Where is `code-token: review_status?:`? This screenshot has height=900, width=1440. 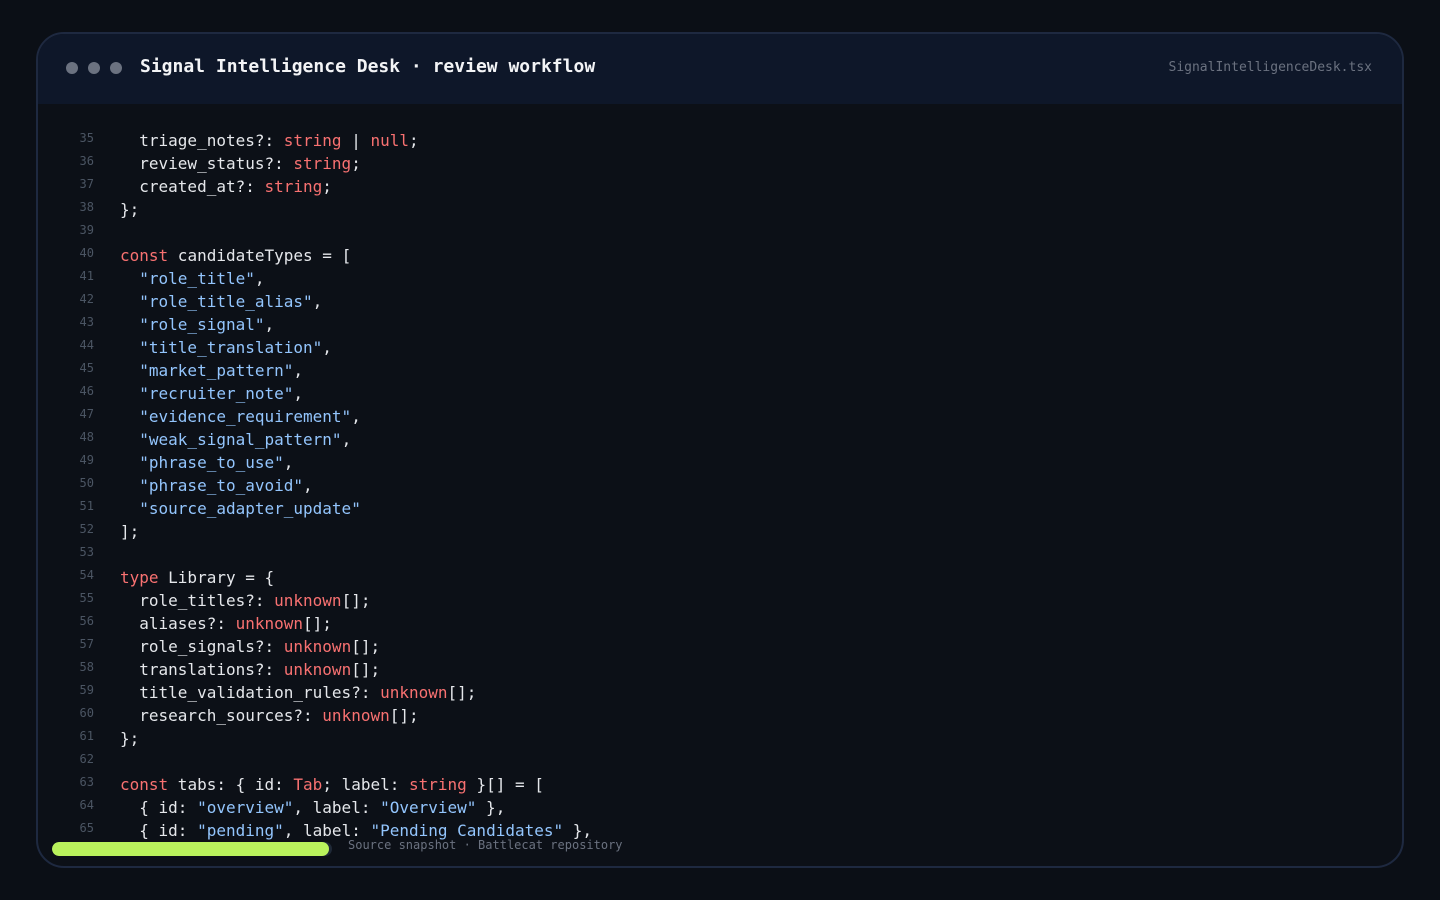
code-token: review_status?: is located at coordinates (207, 163).